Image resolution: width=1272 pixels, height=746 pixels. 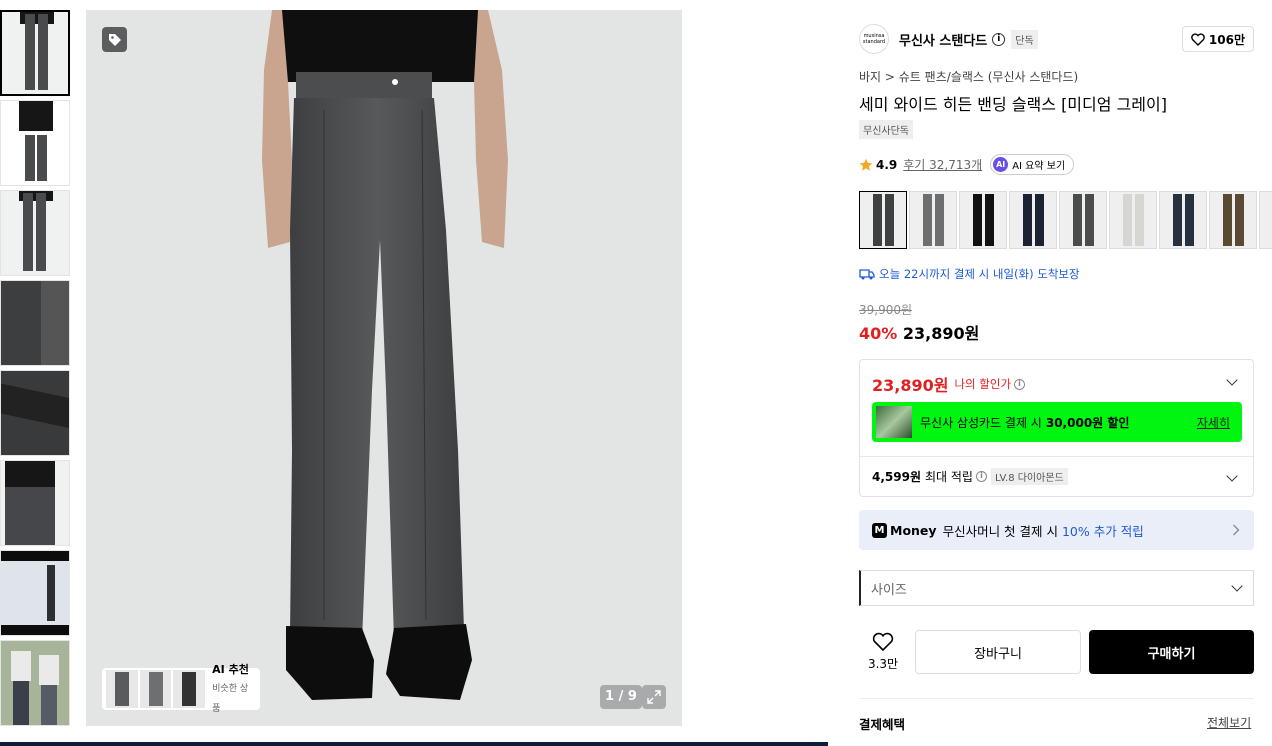 I want to click on brand-row: musinsa standard 무신사 스탠다드 i 단독 106만, so click(x=1056, y=39).